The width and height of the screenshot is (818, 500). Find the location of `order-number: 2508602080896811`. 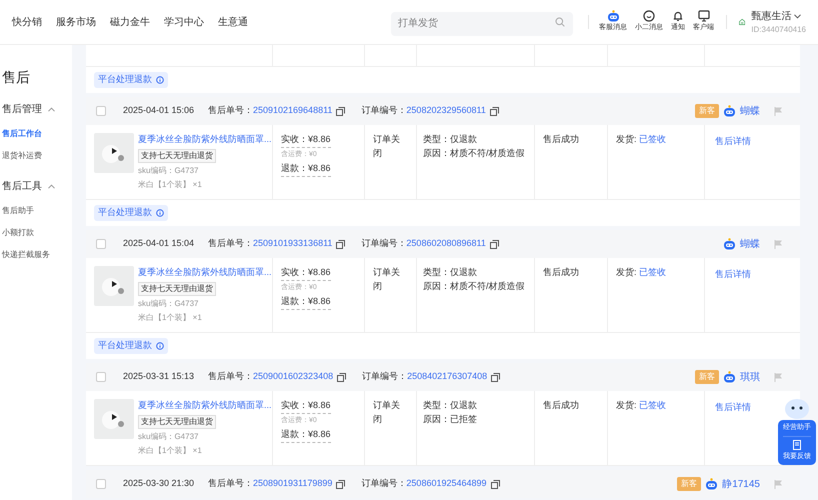

order-number: 2508602080896811 is located at coordinates (446, 244).